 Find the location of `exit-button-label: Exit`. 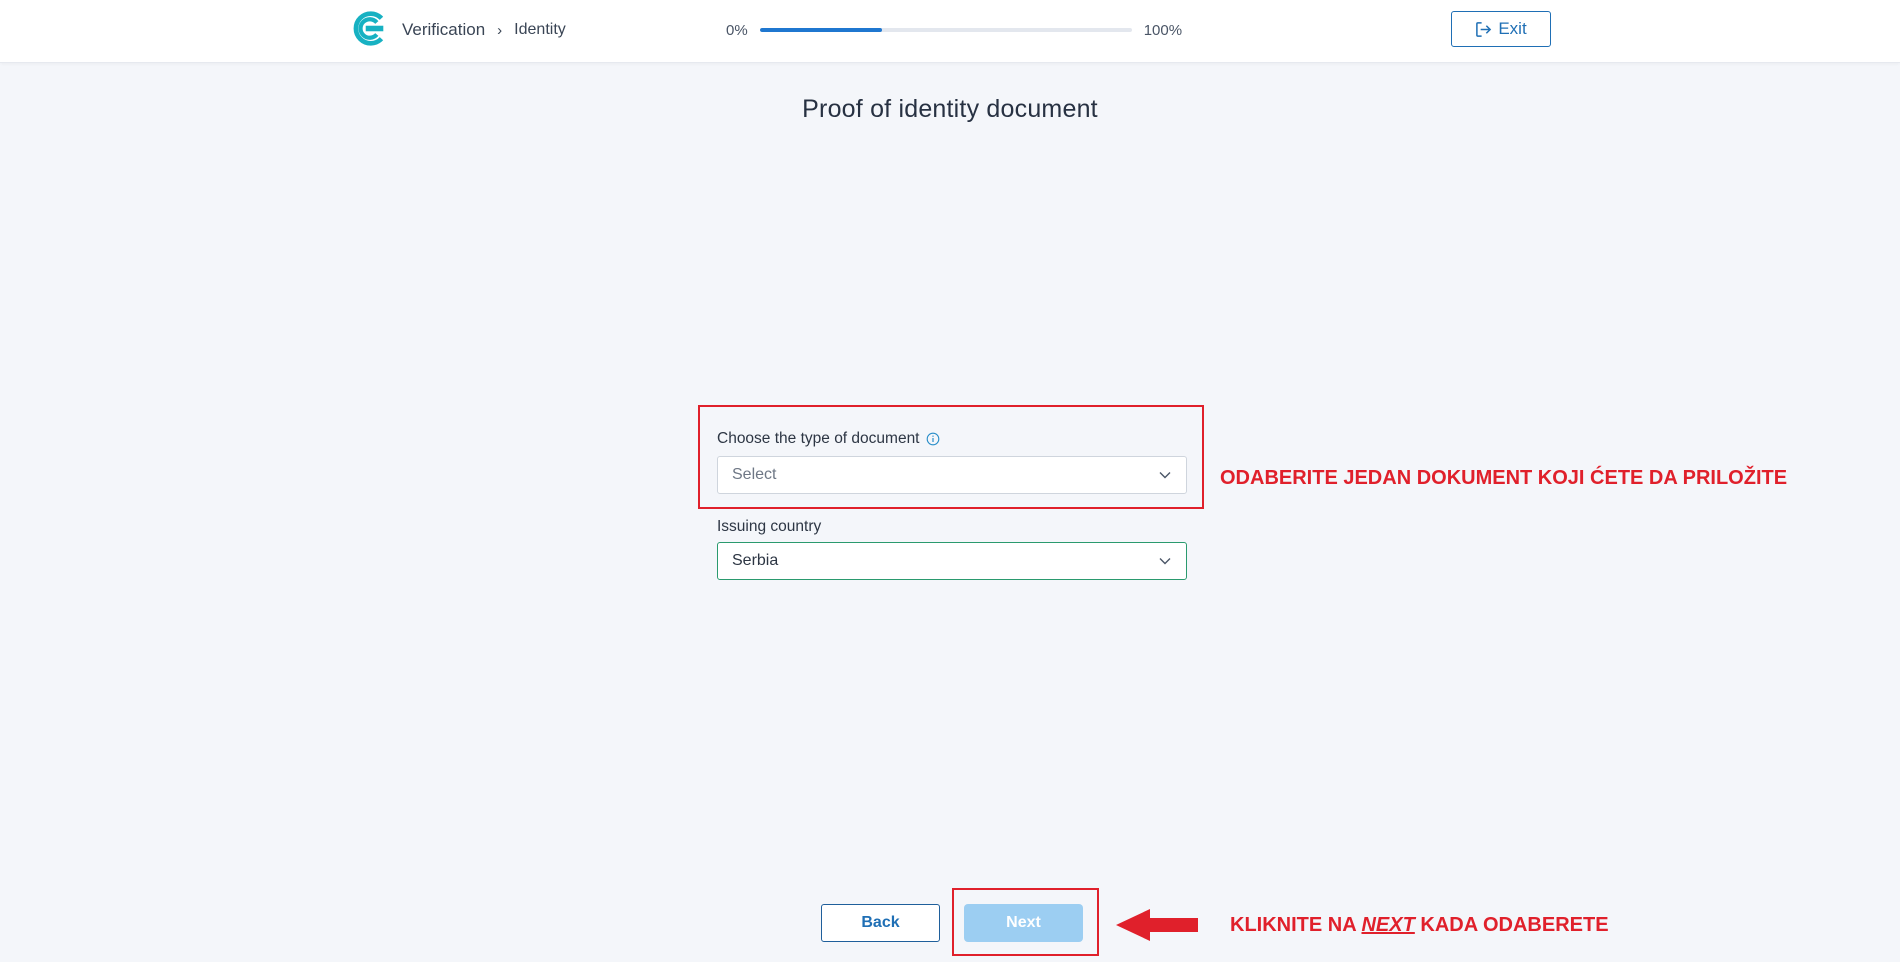

exit-button-label: Exit is located at coordinates (1512, 28).